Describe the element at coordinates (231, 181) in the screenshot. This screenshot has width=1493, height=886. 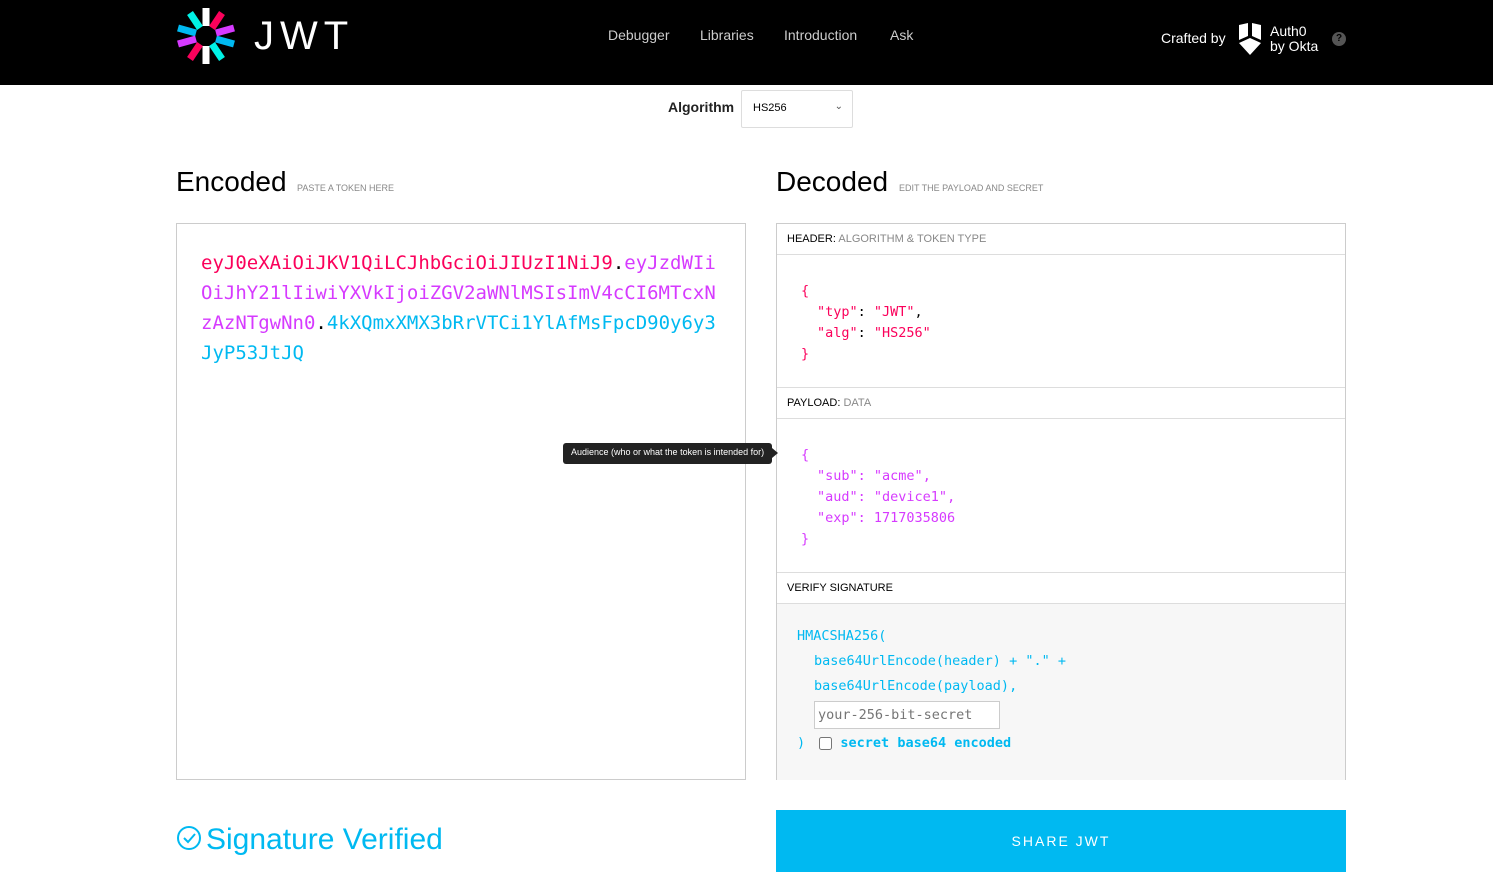
I see `encoded-title: Encoded` at that location.